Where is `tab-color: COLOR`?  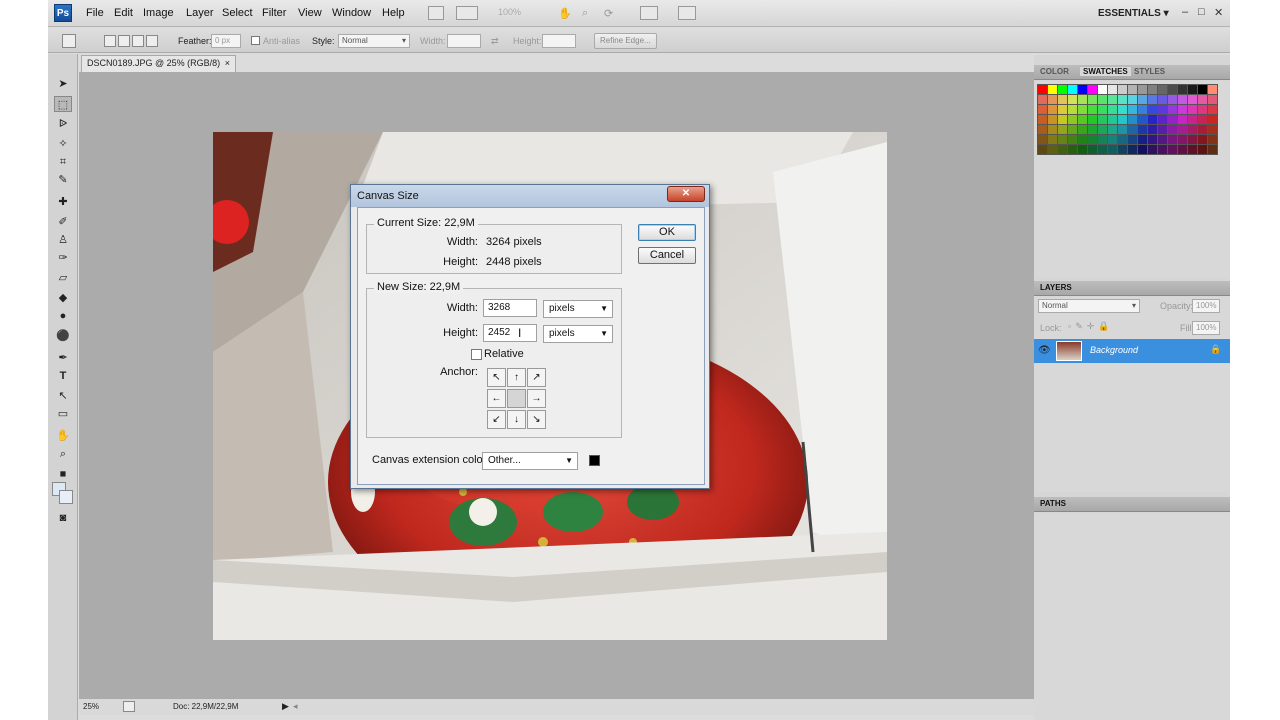
tab-color: COLOR is located at coordinates (1054, 71).